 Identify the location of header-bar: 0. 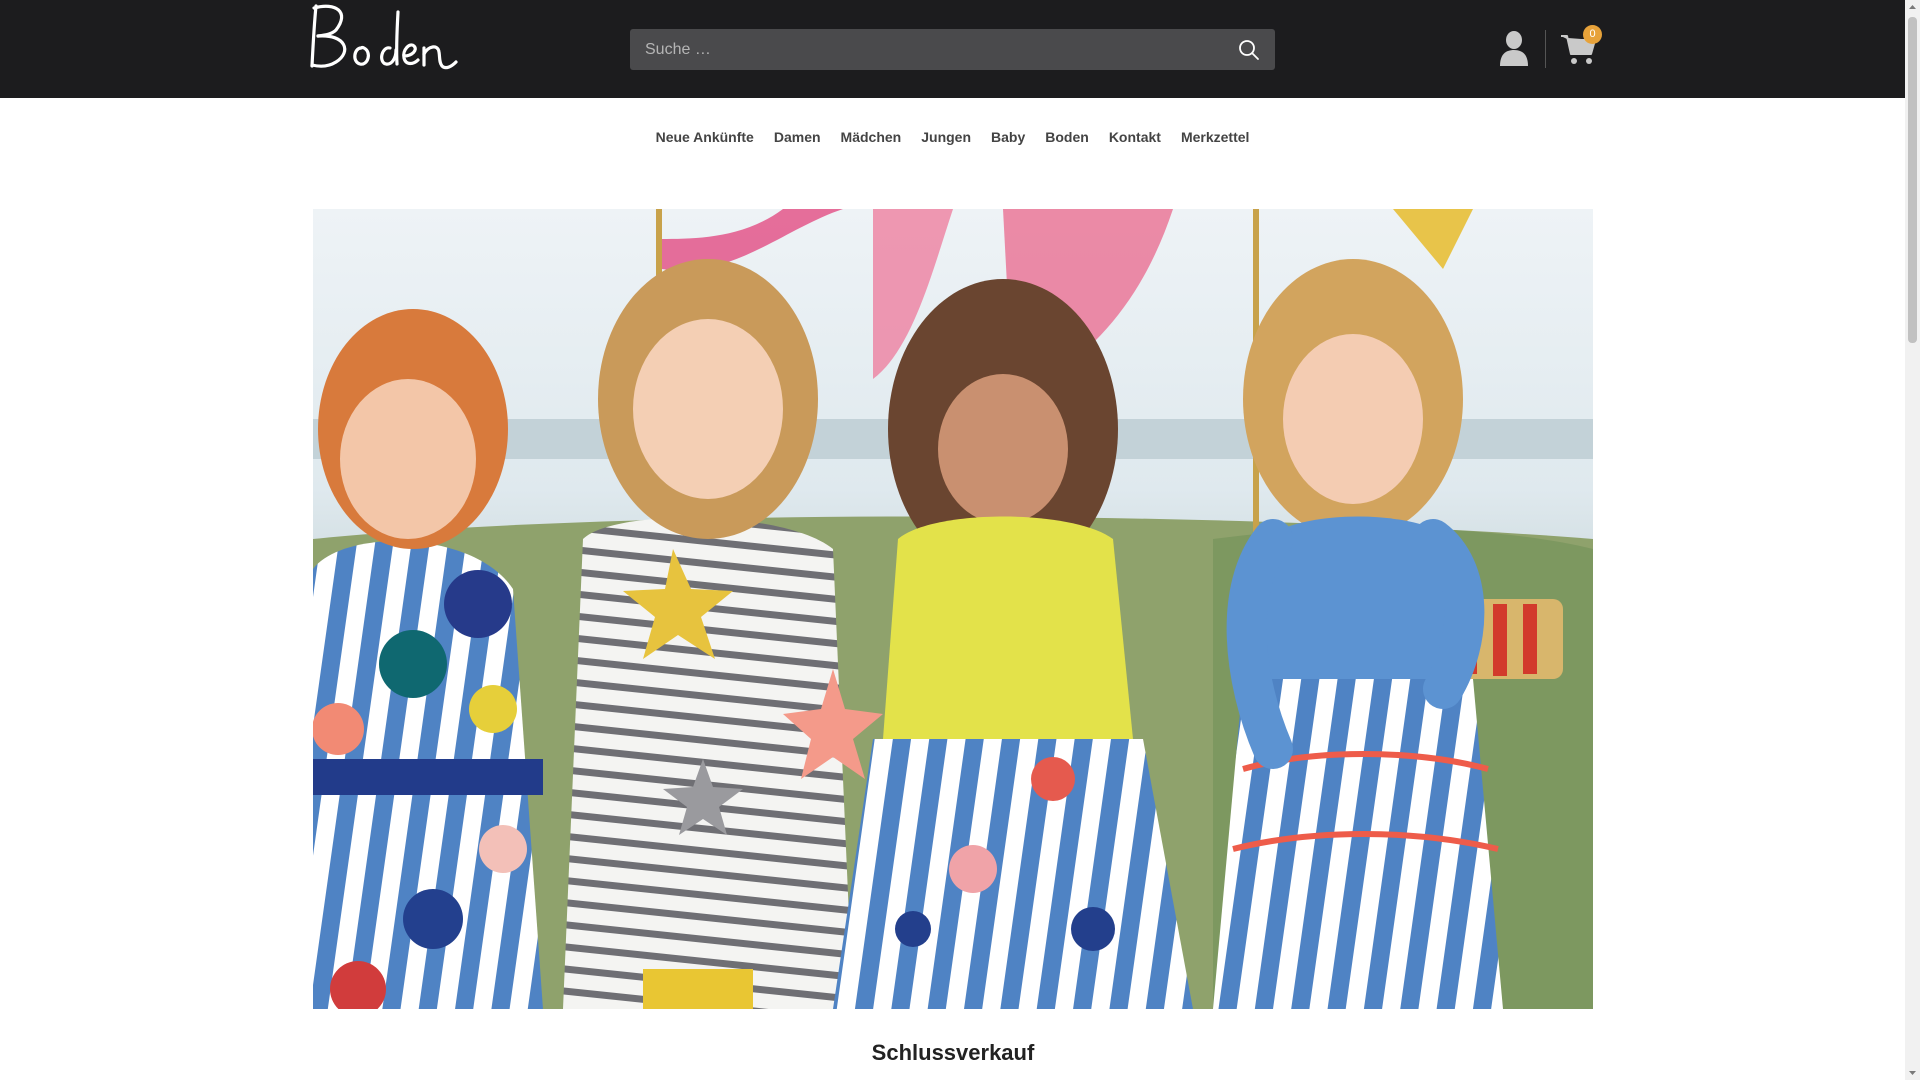
(952, 49).